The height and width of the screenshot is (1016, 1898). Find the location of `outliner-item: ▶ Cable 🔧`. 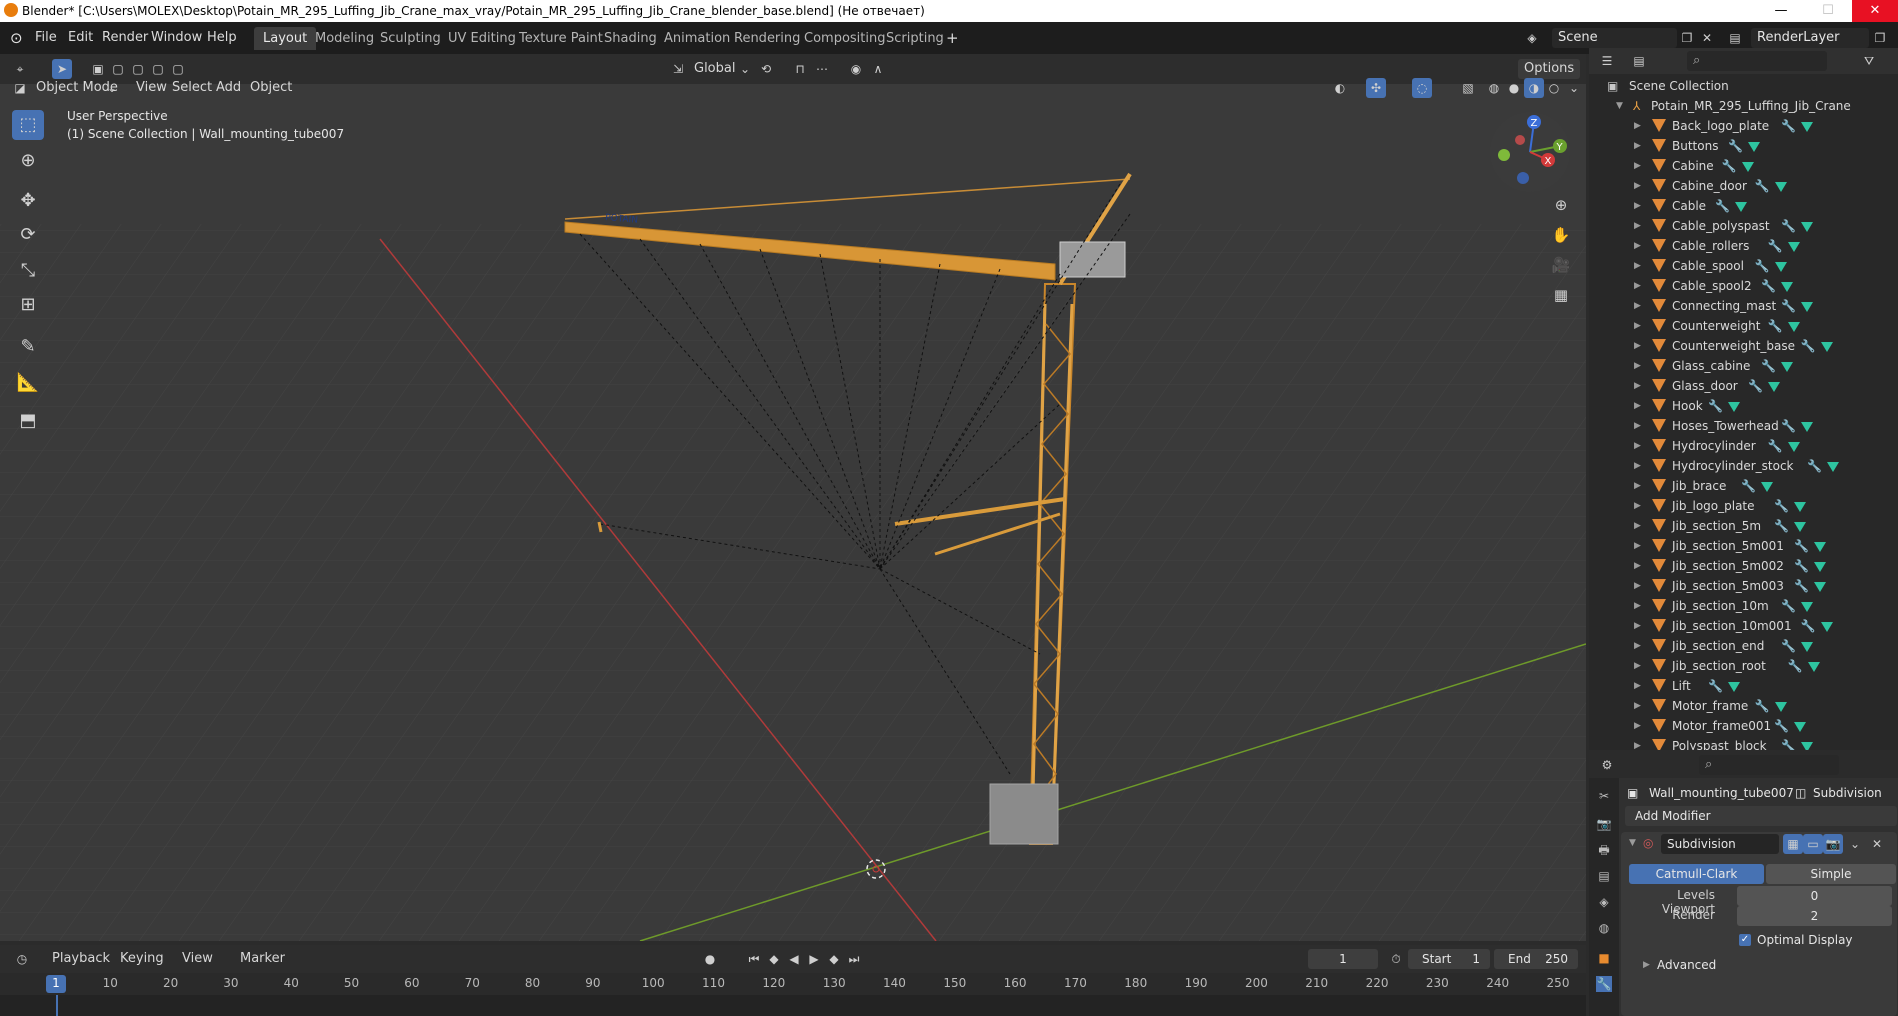

outliner-item: ▶ Cable 🔧 is located at coordinates (1743, 206).